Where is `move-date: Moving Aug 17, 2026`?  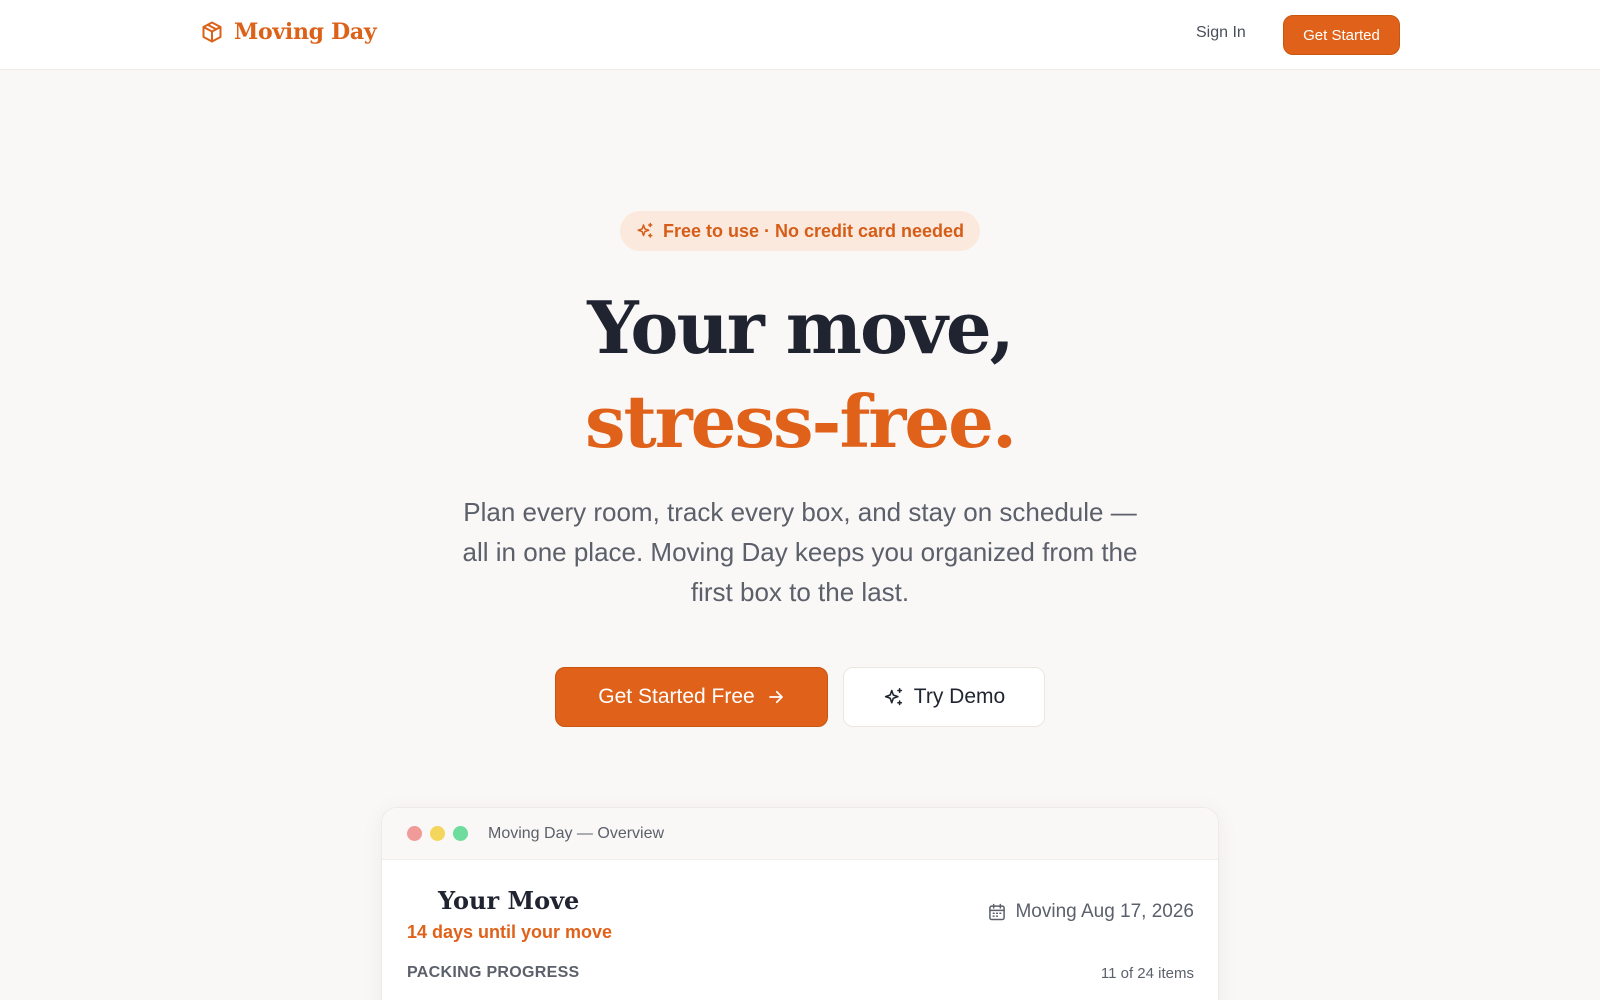
move-date: Moving Aug 17, 2026 is located at coordinates (1090, 912).